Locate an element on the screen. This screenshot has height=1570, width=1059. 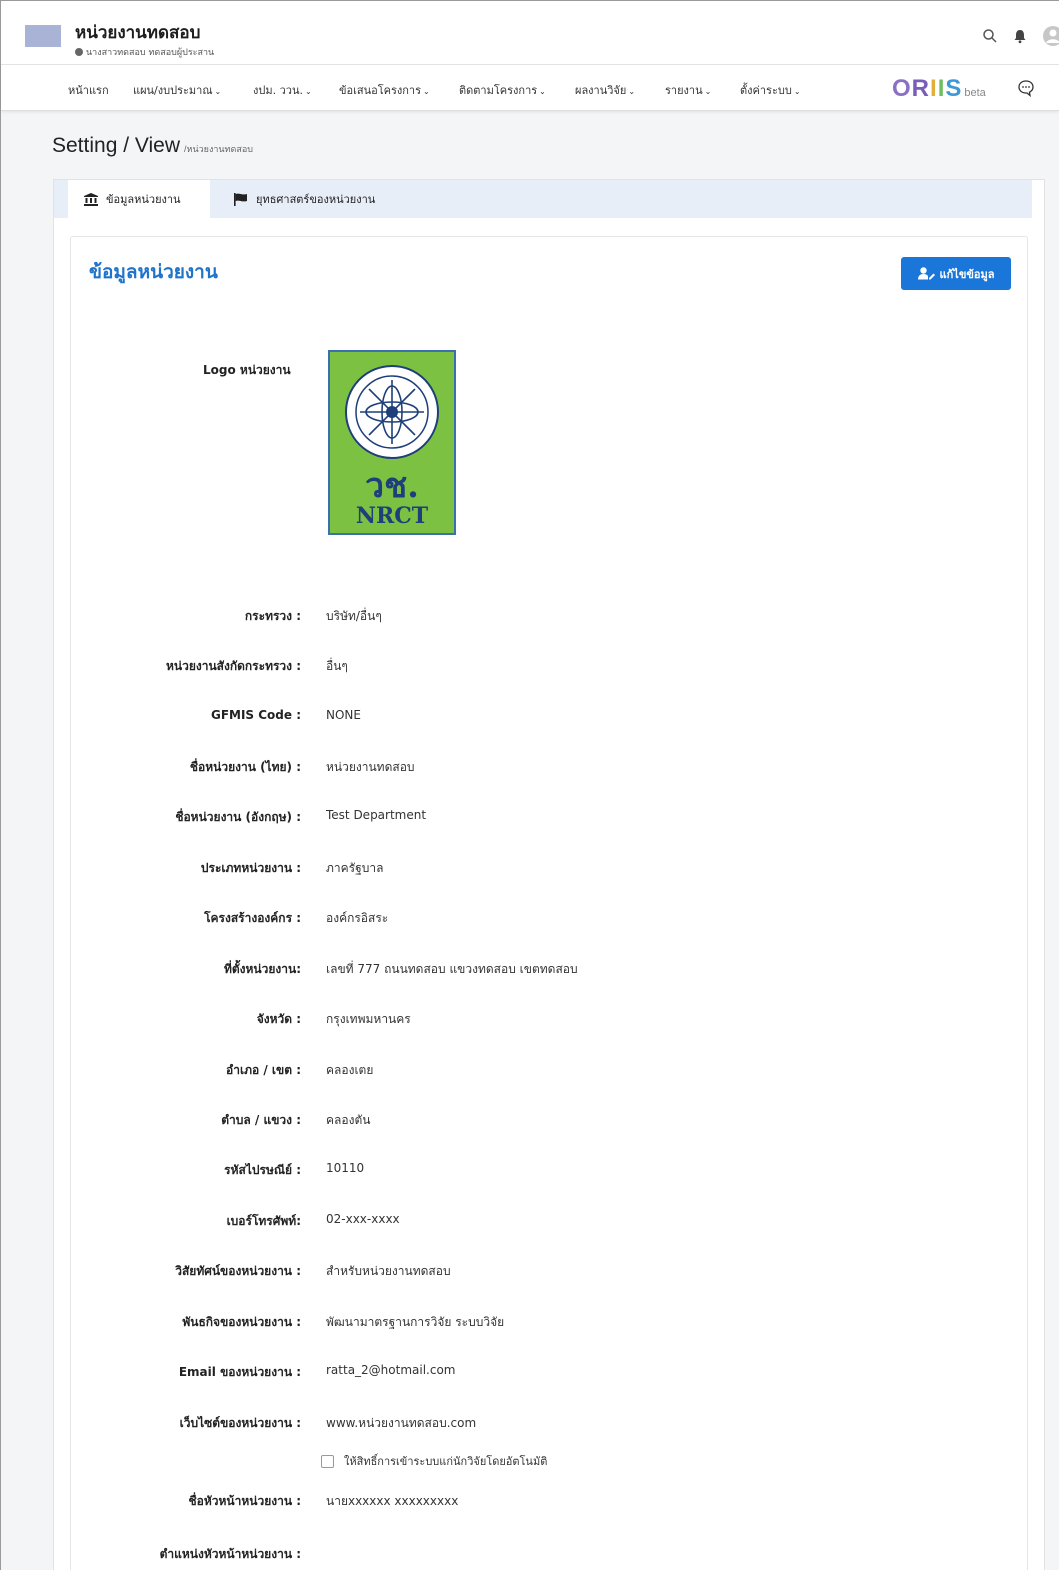
field-org-structure-label: โครงสร้างองค์กร : is located at coordinates (252, 918).